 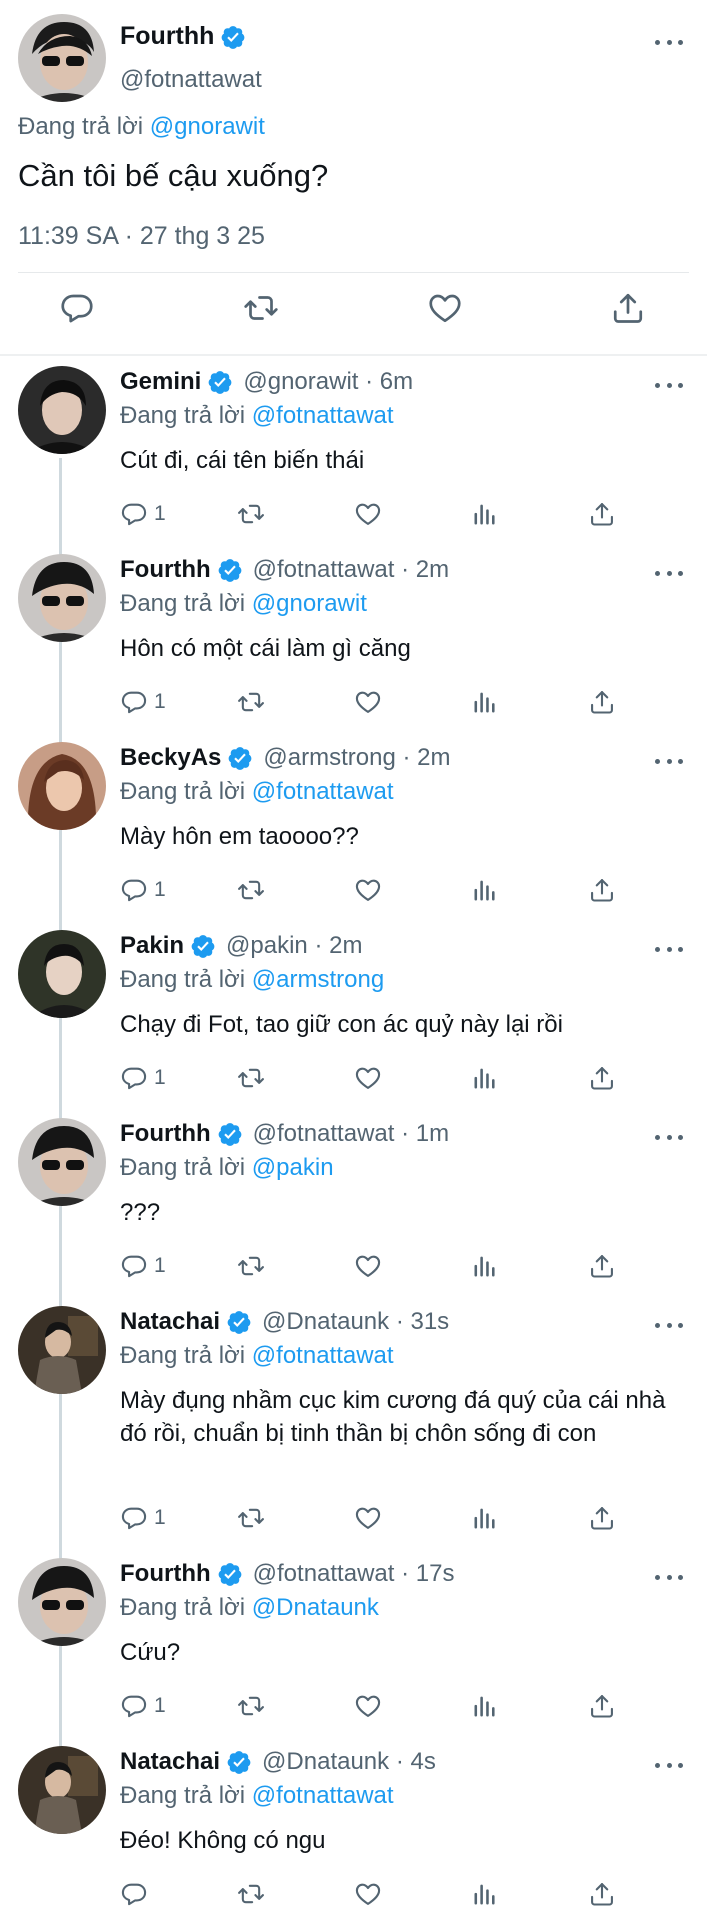 What do you see at coordinates (261, 308) in the screenshot?
I see `retweet-icon` at bounding box center [261, 308].